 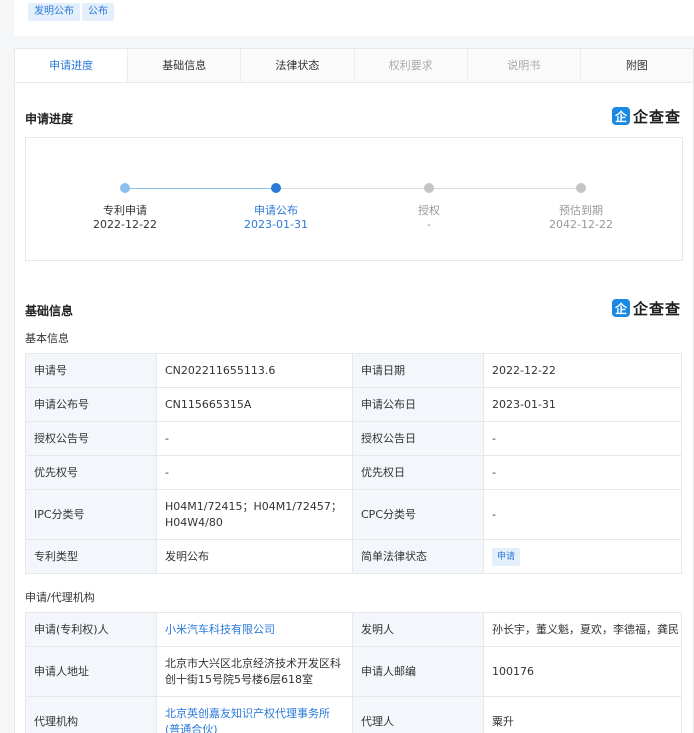 I want to click on tag-invention-publication: 发明公布, so click(x=54, y=12).